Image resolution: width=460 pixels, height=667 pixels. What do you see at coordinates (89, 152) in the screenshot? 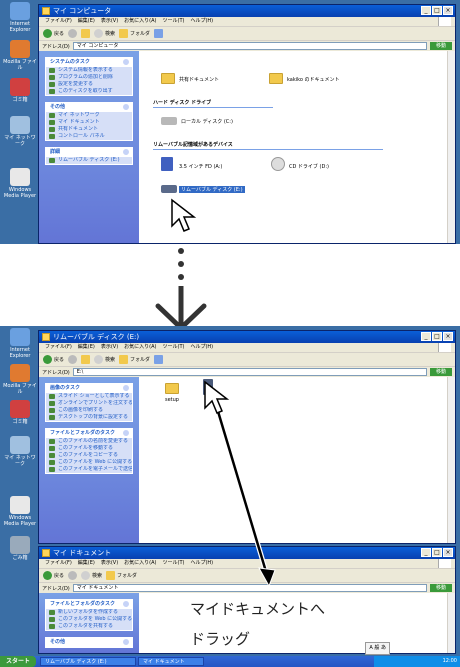
I see `details-header: 詳細` at bounding box center [89, 152].